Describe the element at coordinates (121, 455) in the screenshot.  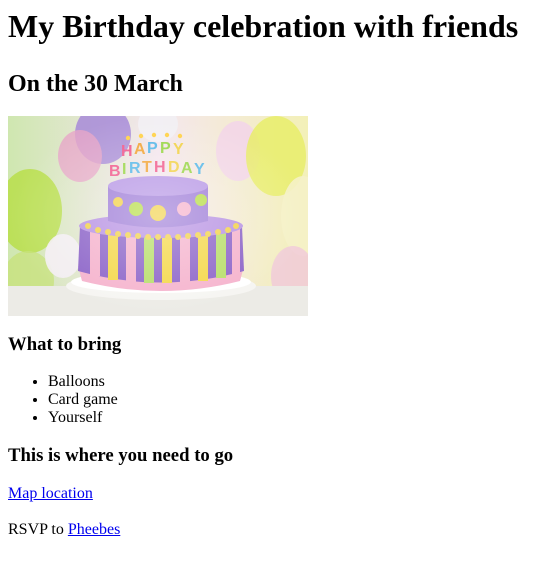
I see `location-heading: This is where you need to go` at that location.